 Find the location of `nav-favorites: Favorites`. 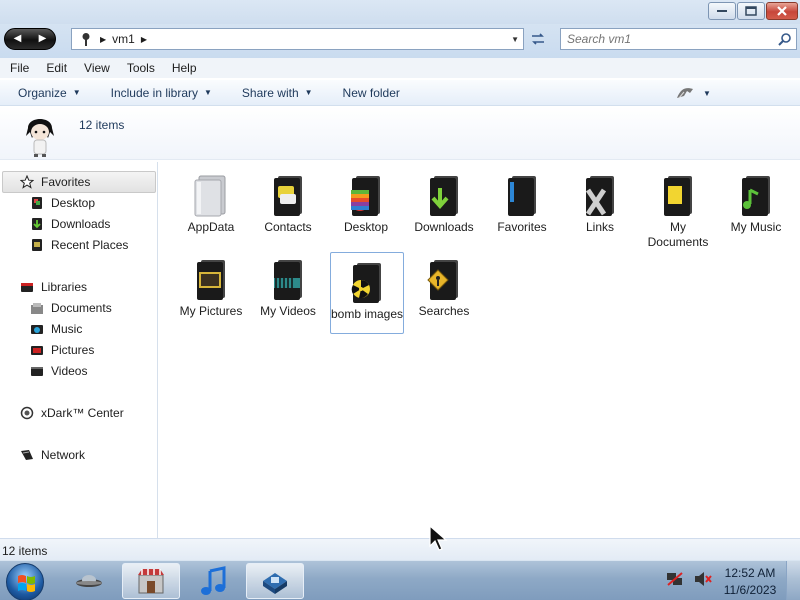

nav-favorites: Favorites is located at coordinates (55, 182).